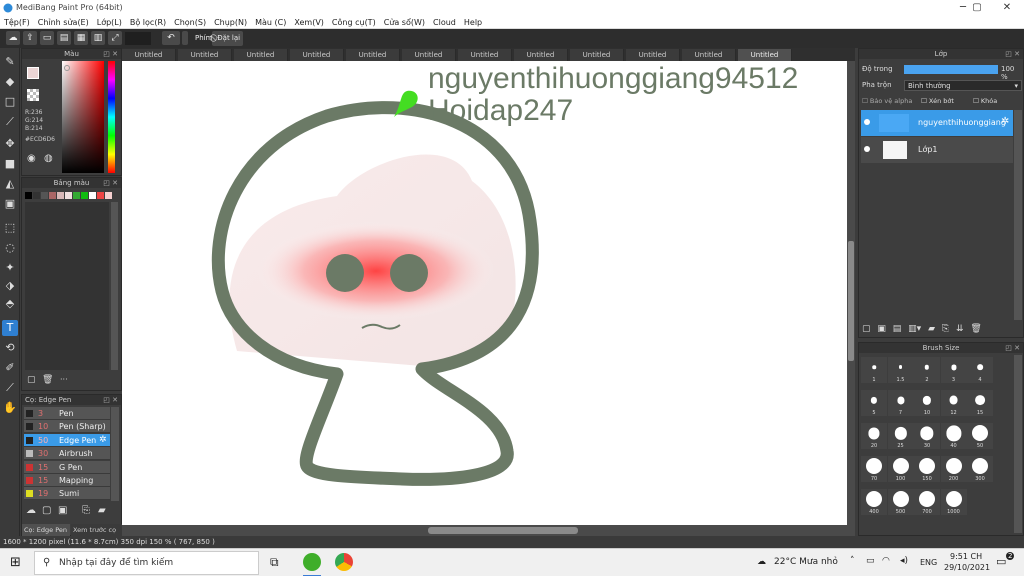 The image size is (1024, 576). I want to click on brush-size-scrollbar, so click(1018, 444).